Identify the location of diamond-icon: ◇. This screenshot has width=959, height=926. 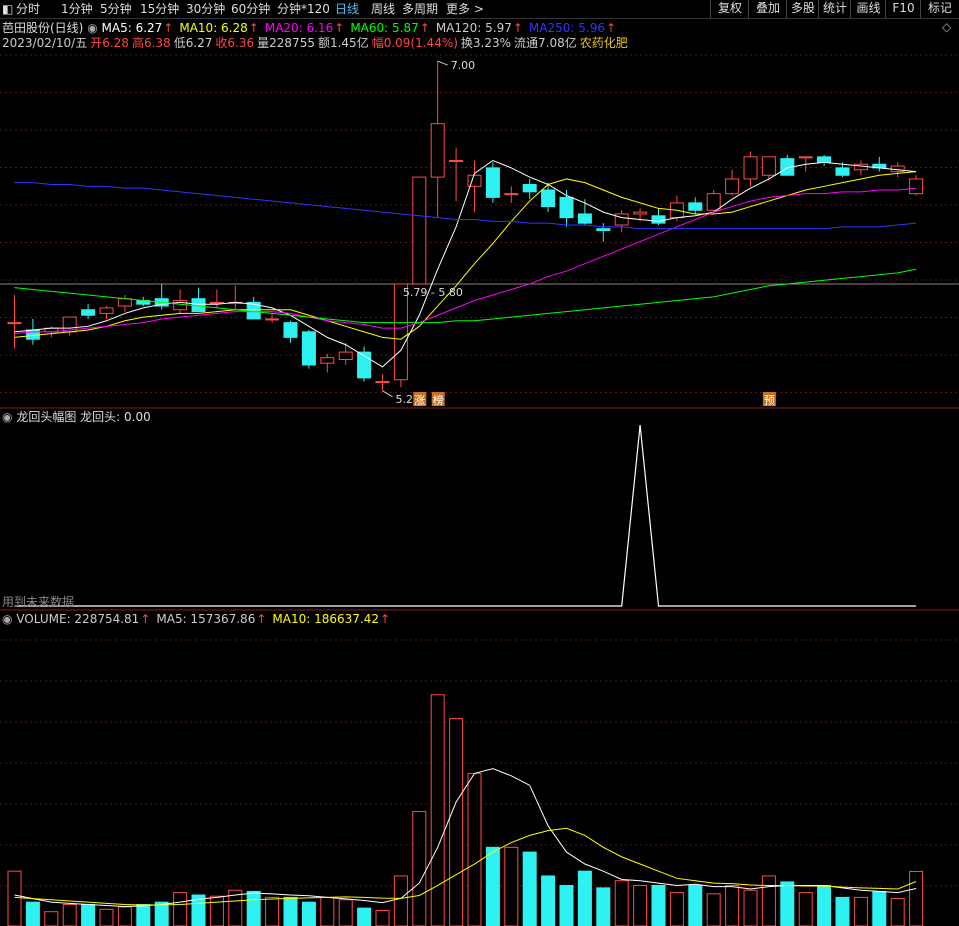
(946, 27).